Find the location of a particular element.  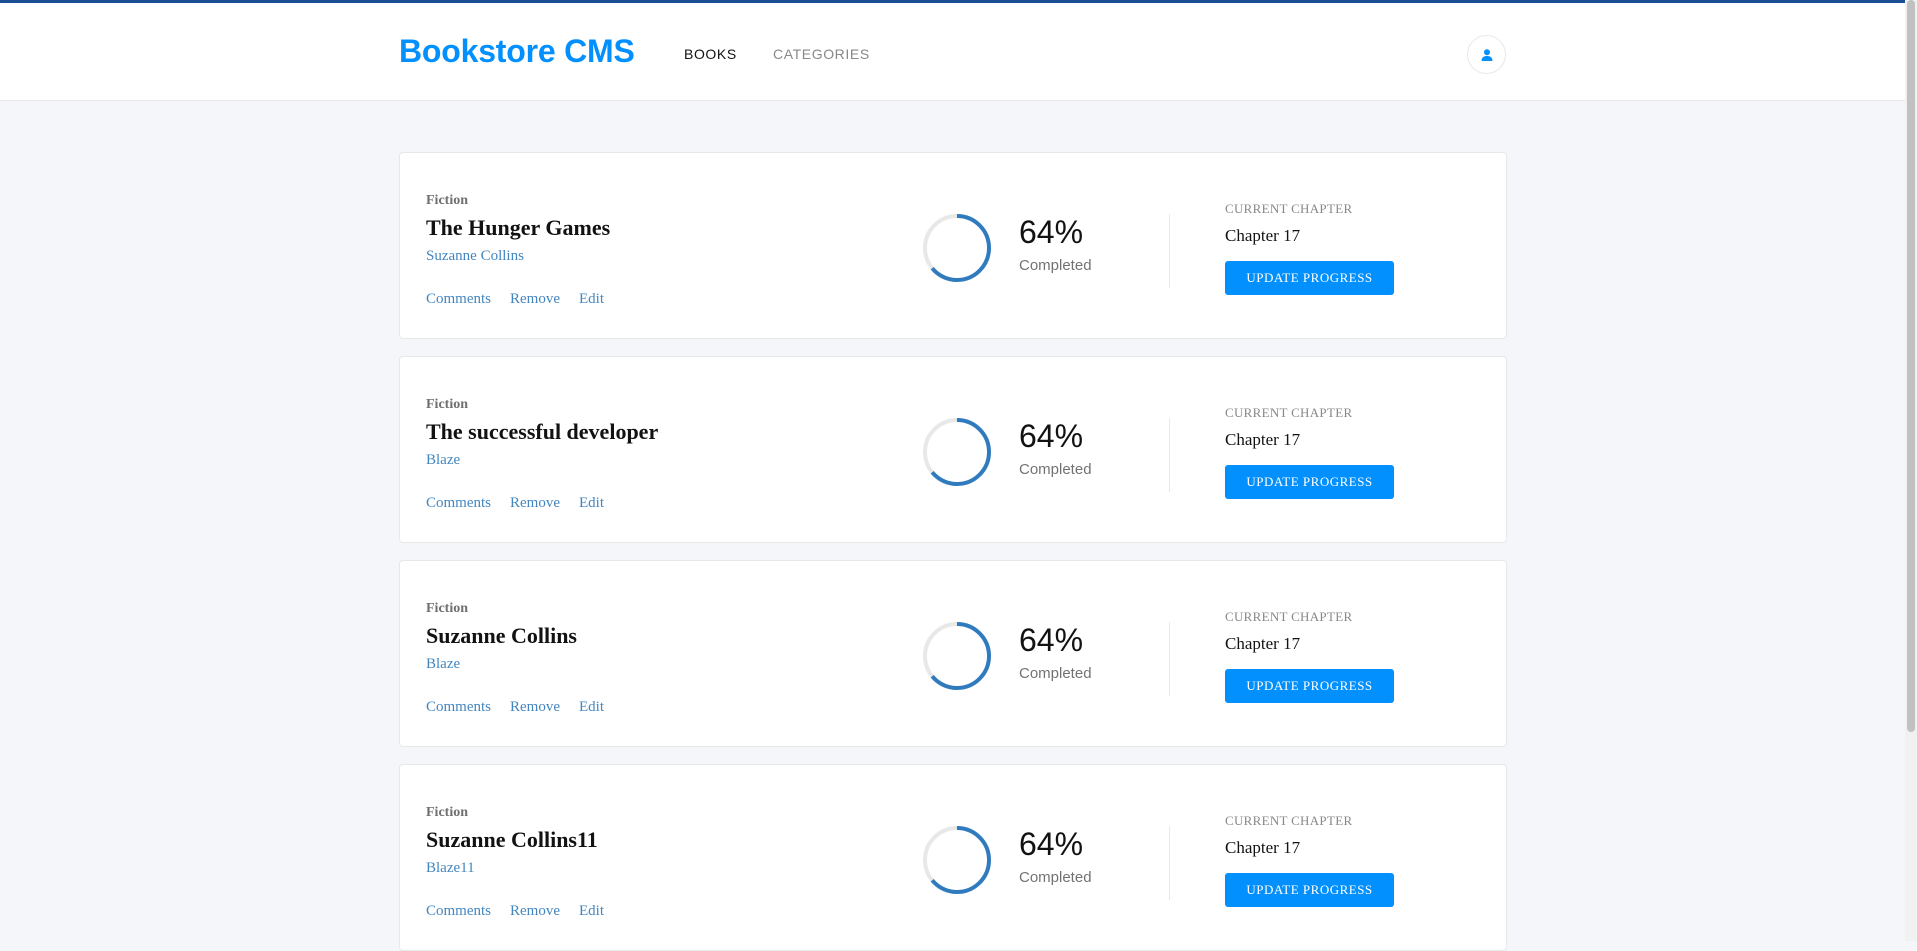

nav-books: BOOKS is located at coordinates (710, 54).